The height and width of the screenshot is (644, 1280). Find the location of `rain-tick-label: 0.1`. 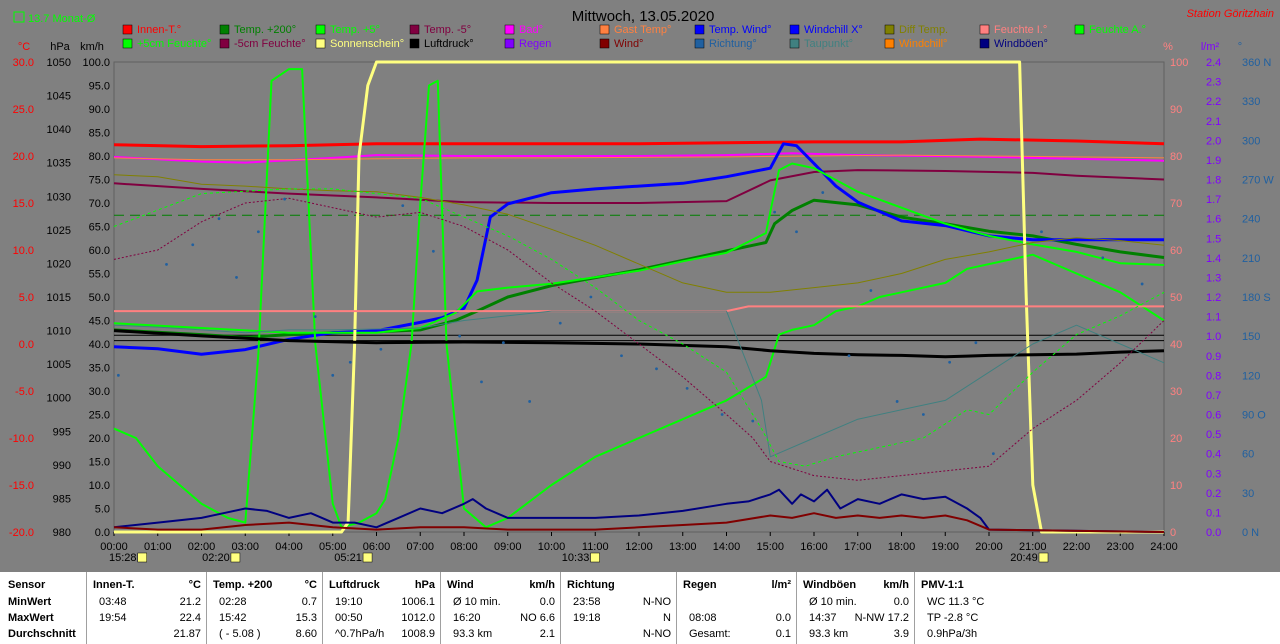

rain-tick-label: 0.1 is located at coordinates (1213, 513).